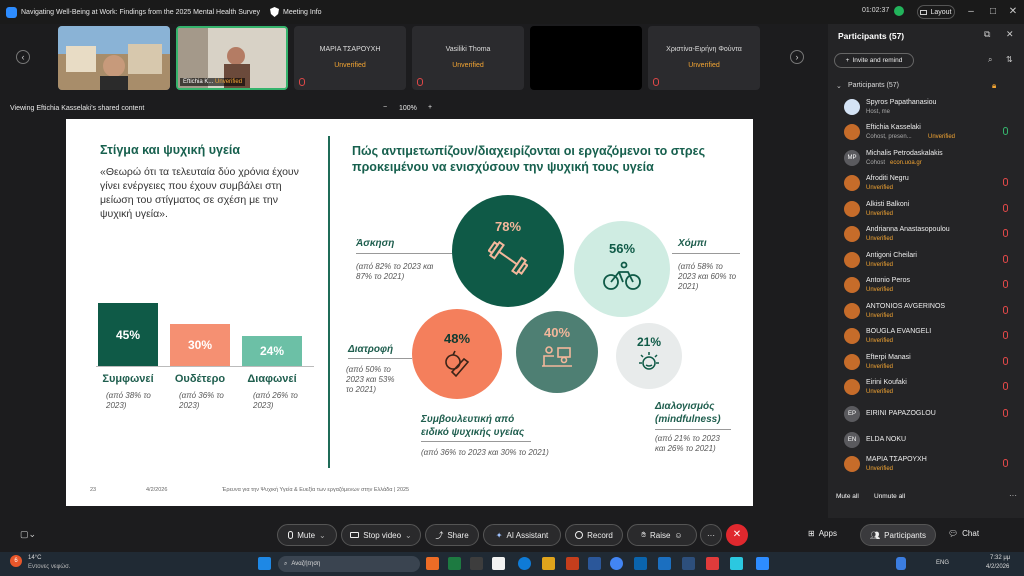  What do you see at coordinates (457, 354) in the screenshot?
I see `bubble-diet: 48%` at bounding box center [457, 354].